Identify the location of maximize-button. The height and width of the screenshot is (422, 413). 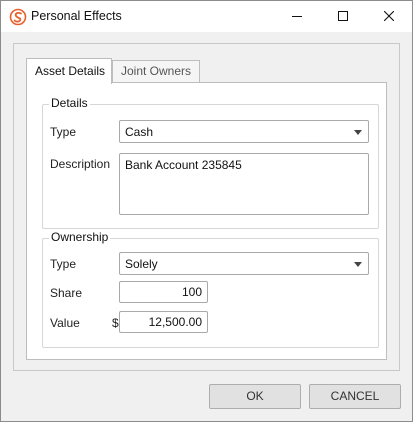
(343, 16).